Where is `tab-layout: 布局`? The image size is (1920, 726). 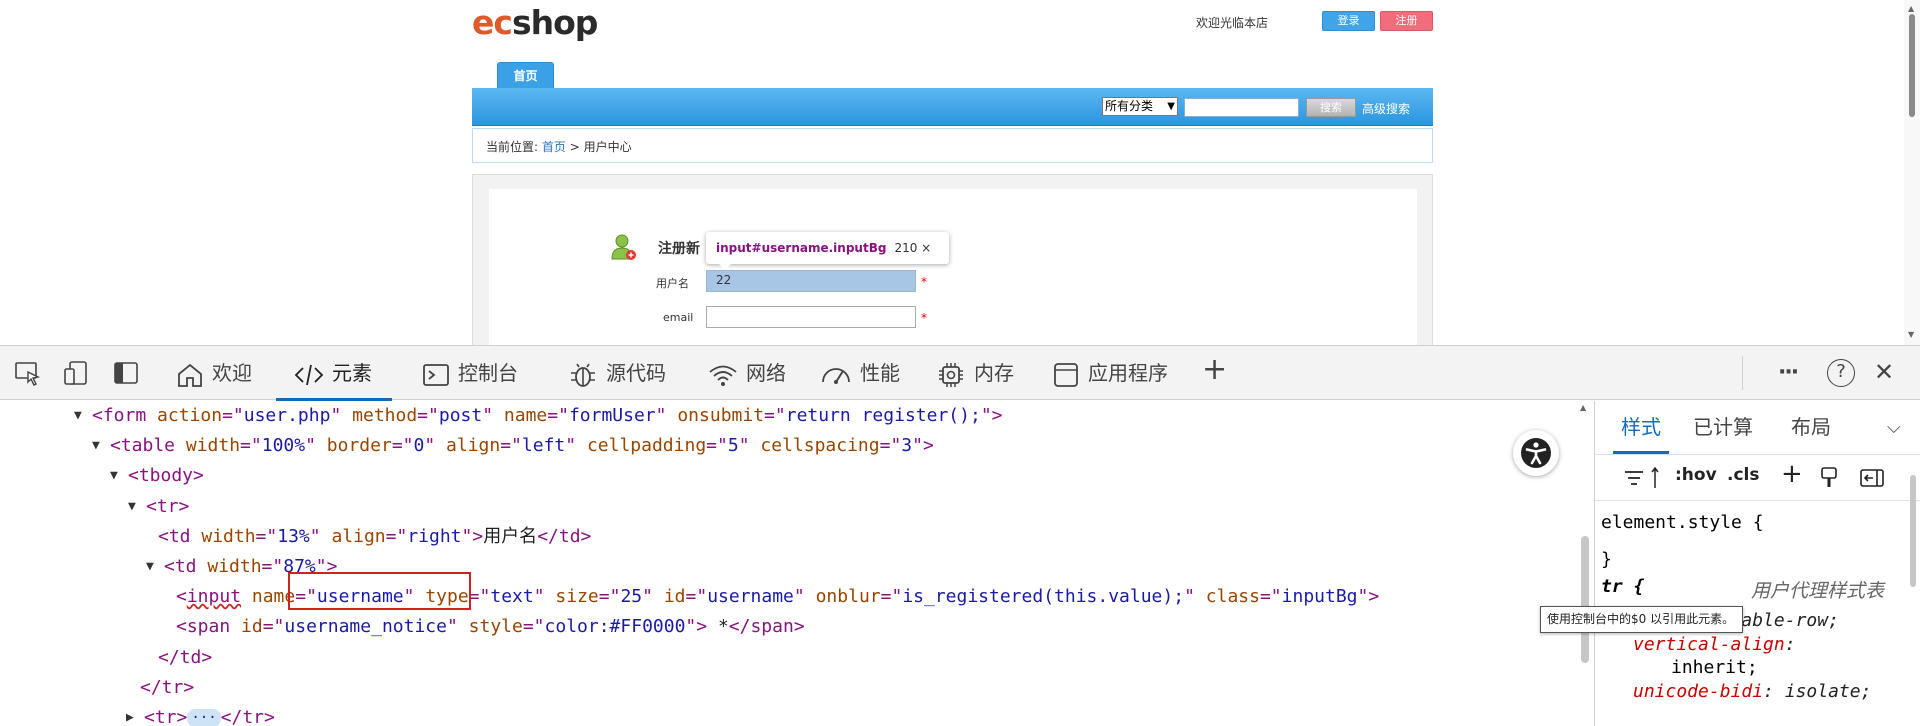
tab-layout: 布局 is located at coordinates (1811, 427).